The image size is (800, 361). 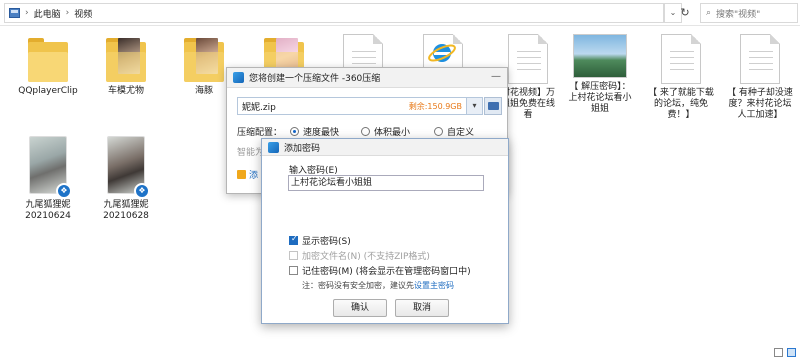 What do you see at coordinates (422, 308) in the screenshot?
I see `cancel-button: 取消` at bounding box center [422, 308].